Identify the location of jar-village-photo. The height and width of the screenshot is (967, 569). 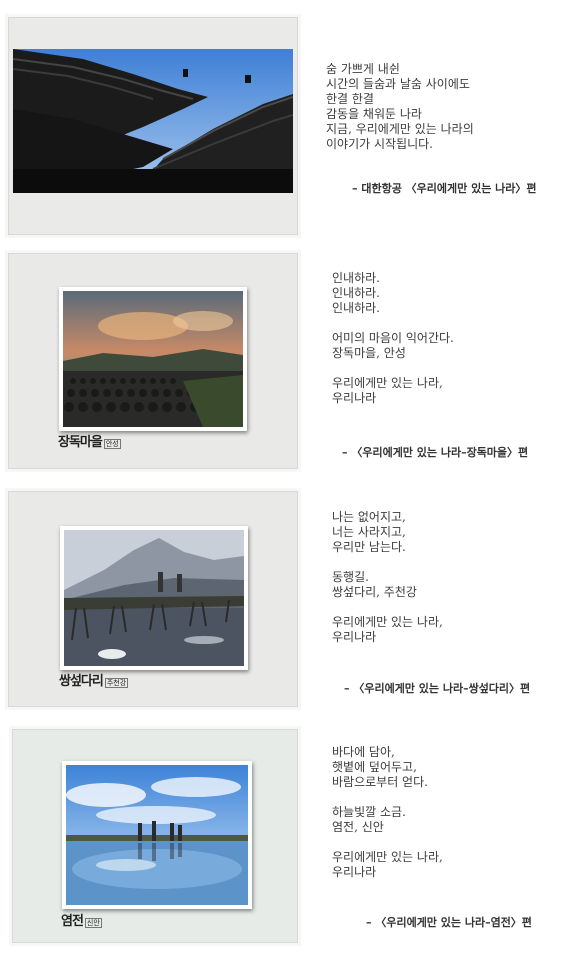
(153, 359).